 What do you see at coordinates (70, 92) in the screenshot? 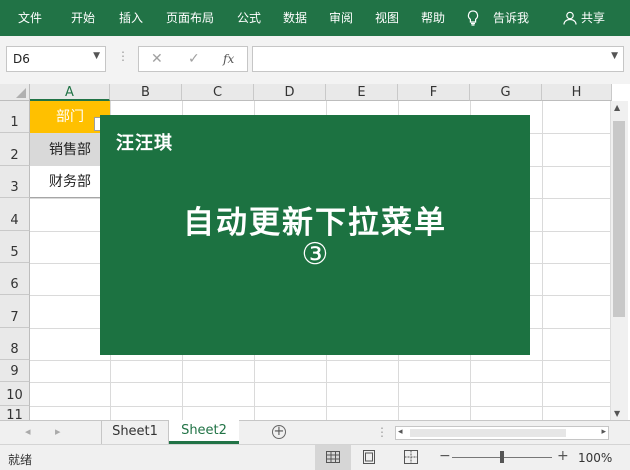
I see `column-header-a: A` at bounding box center [70, 92].